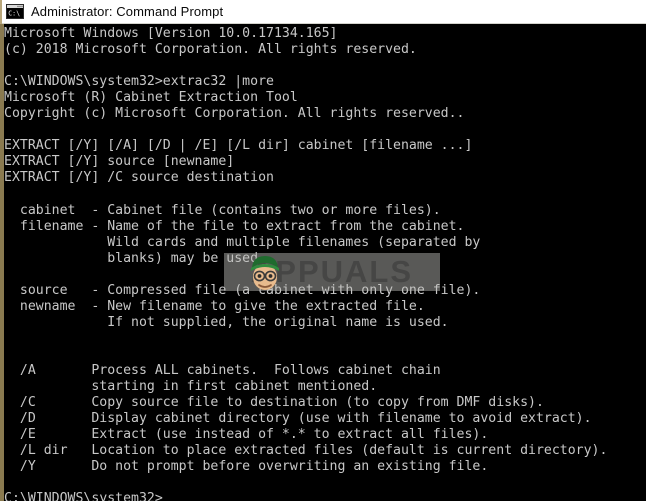 The height and width of the screenshot is (501, 646). Describe the element at coordinates (127, 11) in the screenshot. I see `window-title-text: Administrator: Command Prompt` at that location.